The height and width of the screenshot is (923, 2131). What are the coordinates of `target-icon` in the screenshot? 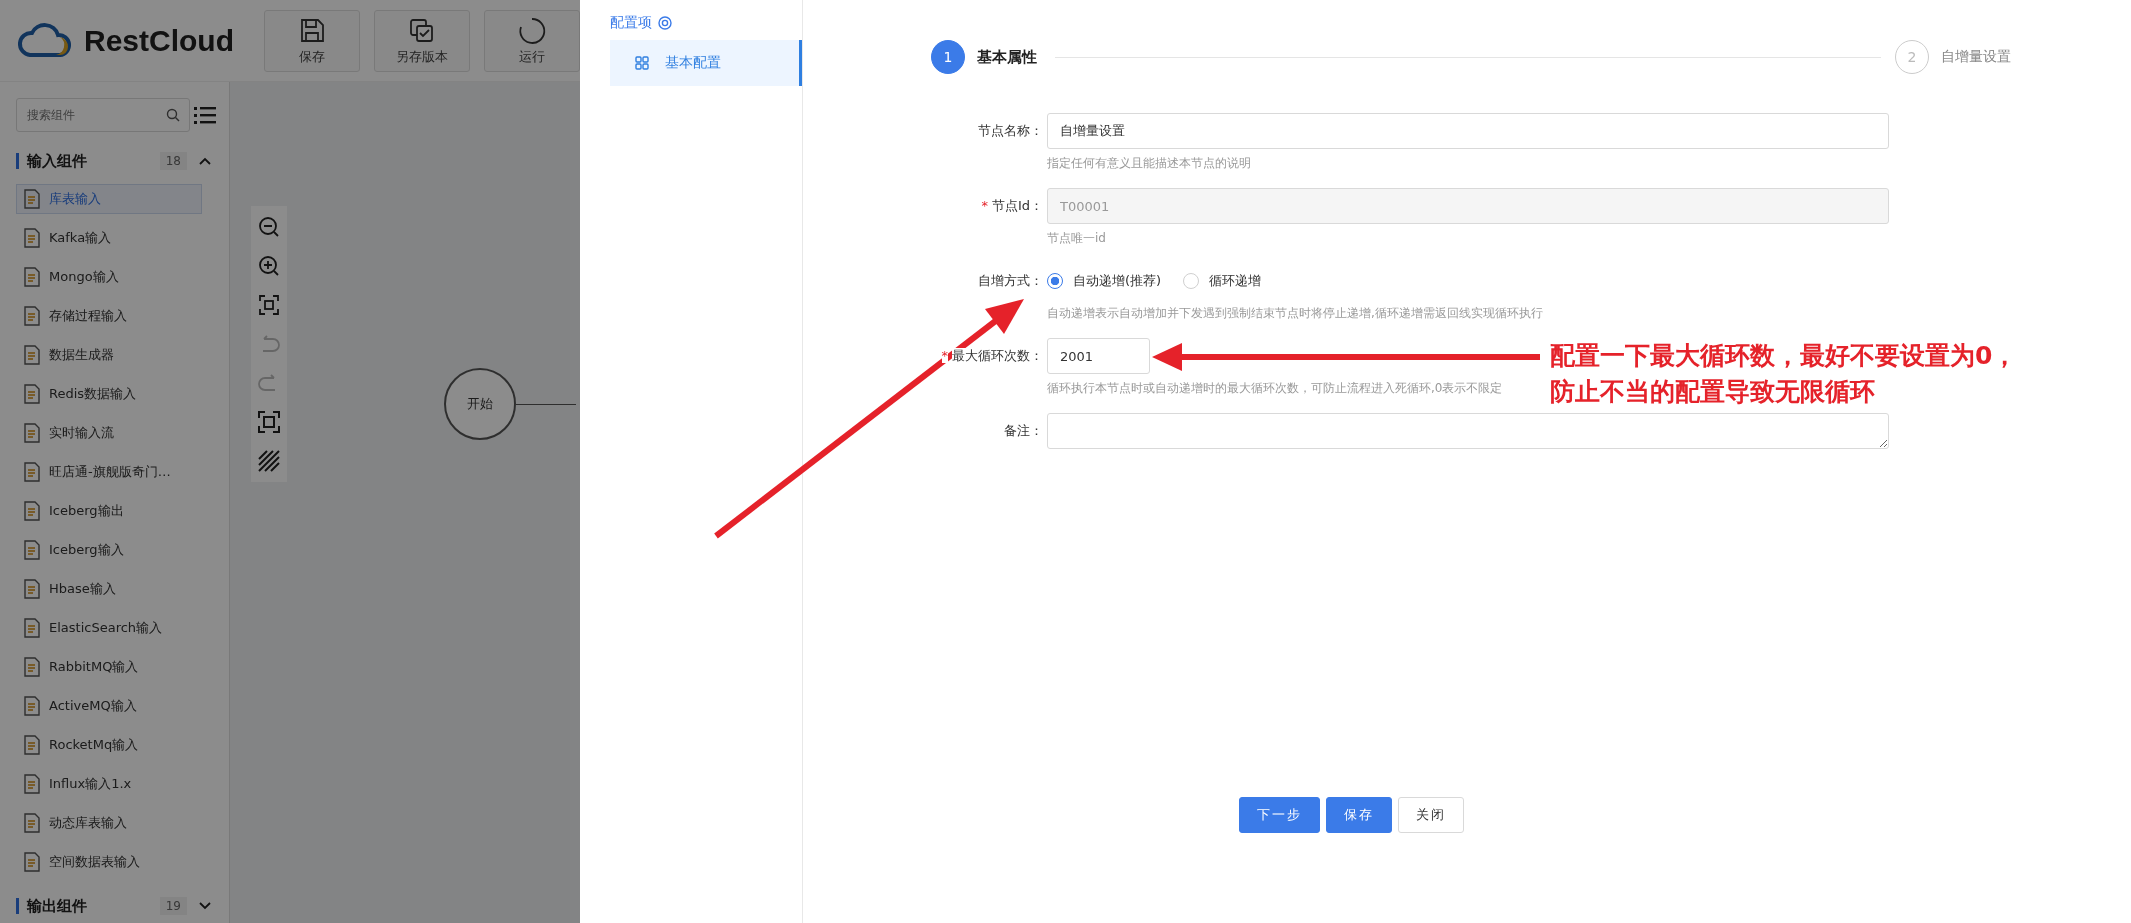 It's located at (665, 23).